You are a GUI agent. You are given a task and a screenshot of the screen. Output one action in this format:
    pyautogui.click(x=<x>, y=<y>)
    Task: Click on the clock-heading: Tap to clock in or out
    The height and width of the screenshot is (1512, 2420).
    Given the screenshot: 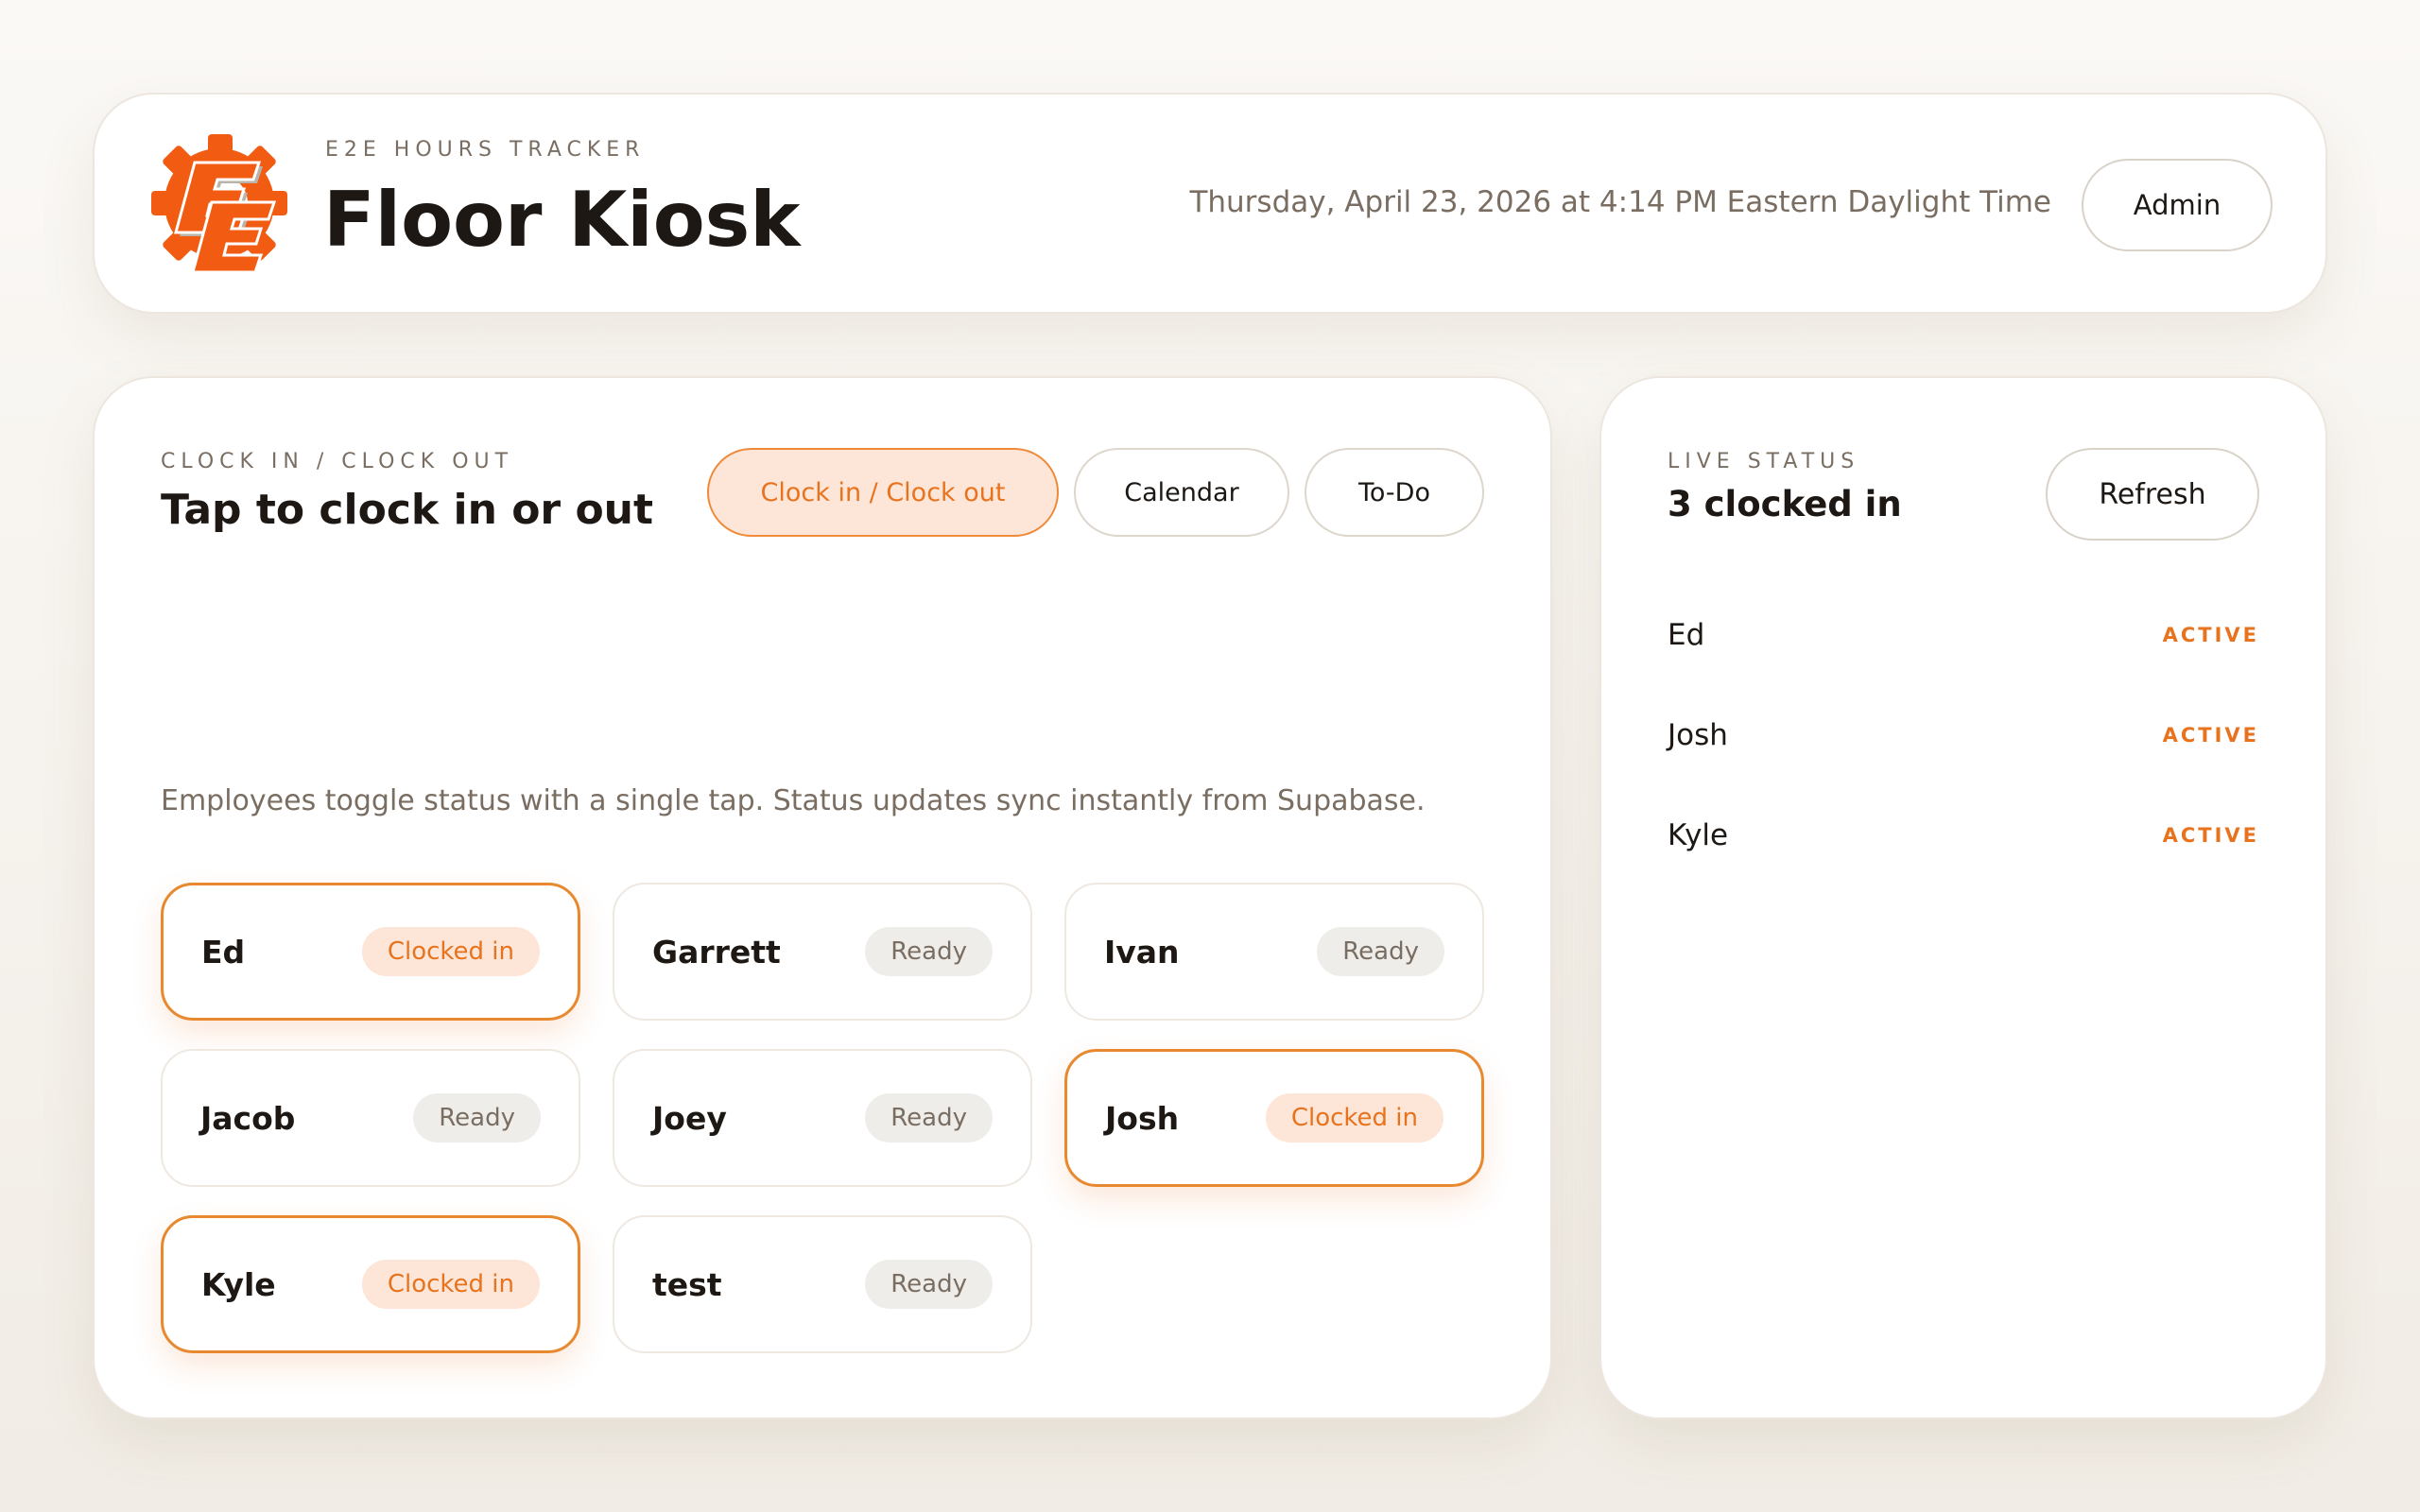 What is the action you would take?
    pyautogui.click(x=407, y=510)
    